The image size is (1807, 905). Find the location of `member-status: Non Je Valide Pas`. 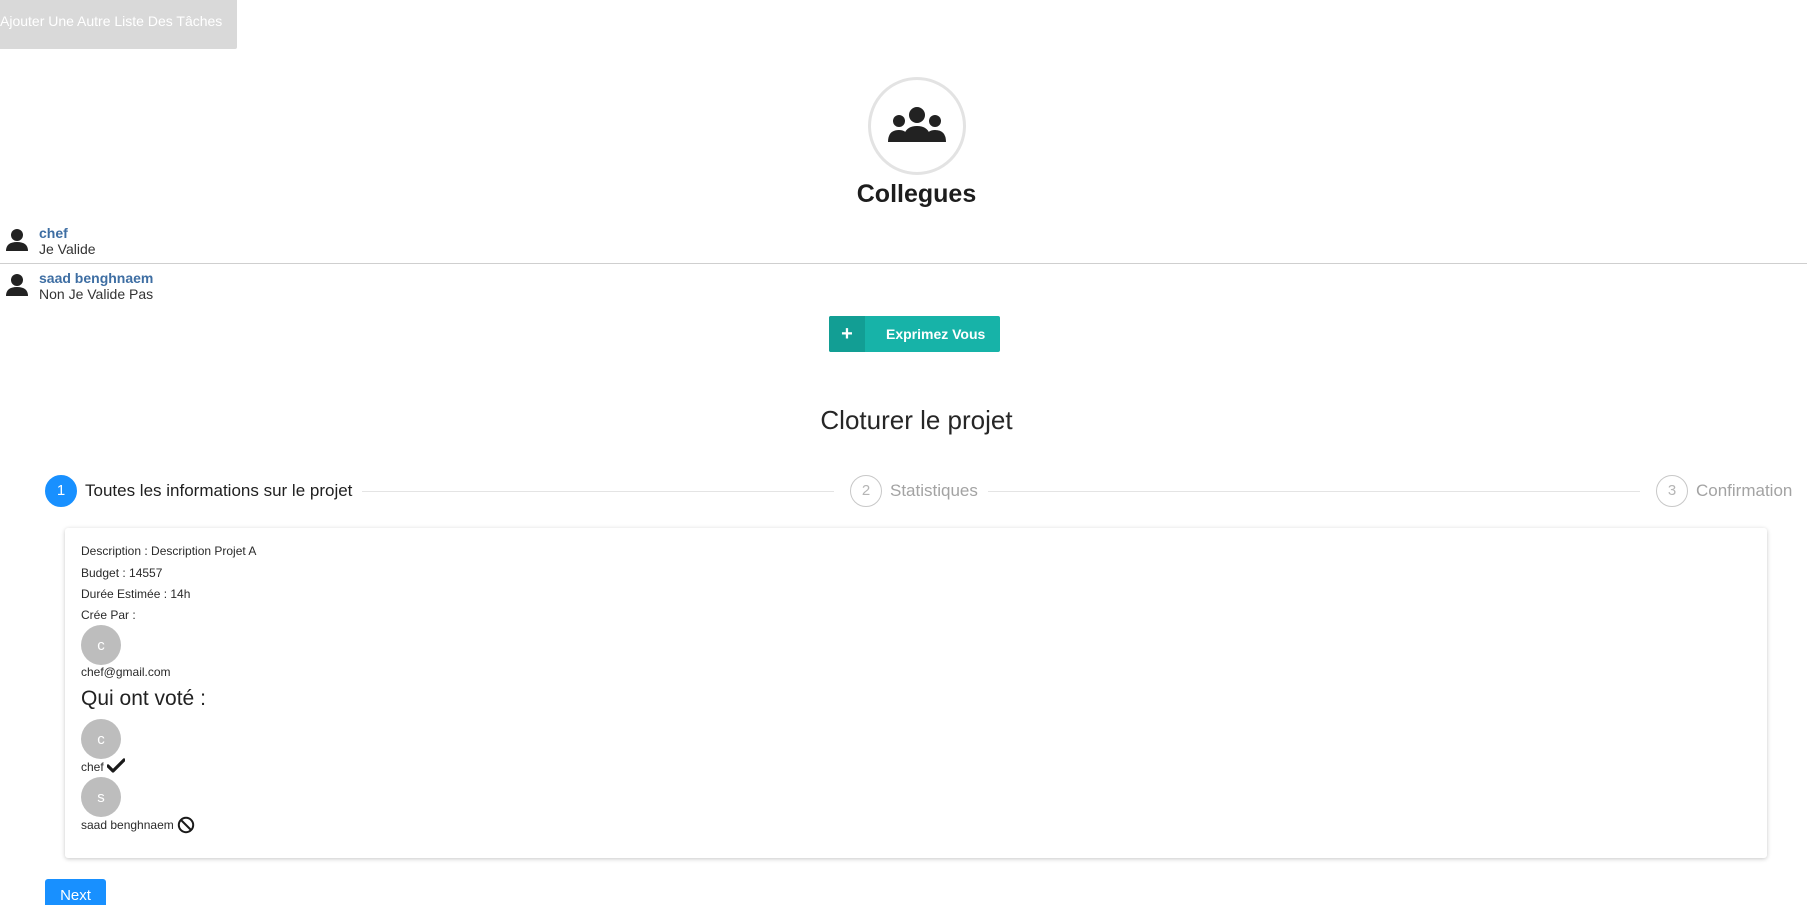

member-status: Non Je Valide Pas is located at coordinates (96, 294).